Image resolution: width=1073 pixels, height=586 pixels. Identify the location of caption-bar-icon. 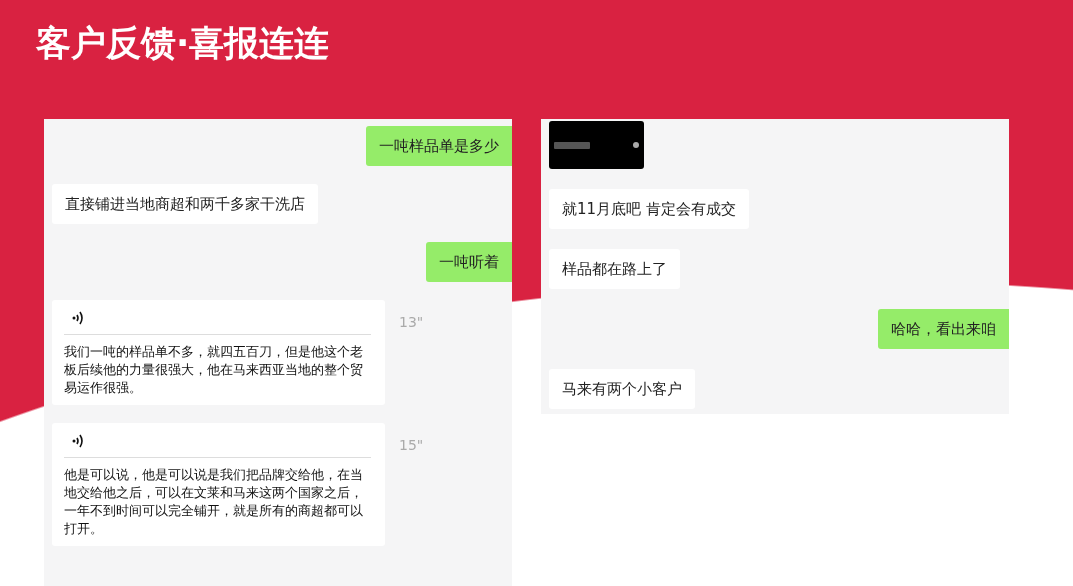
(572, 145).